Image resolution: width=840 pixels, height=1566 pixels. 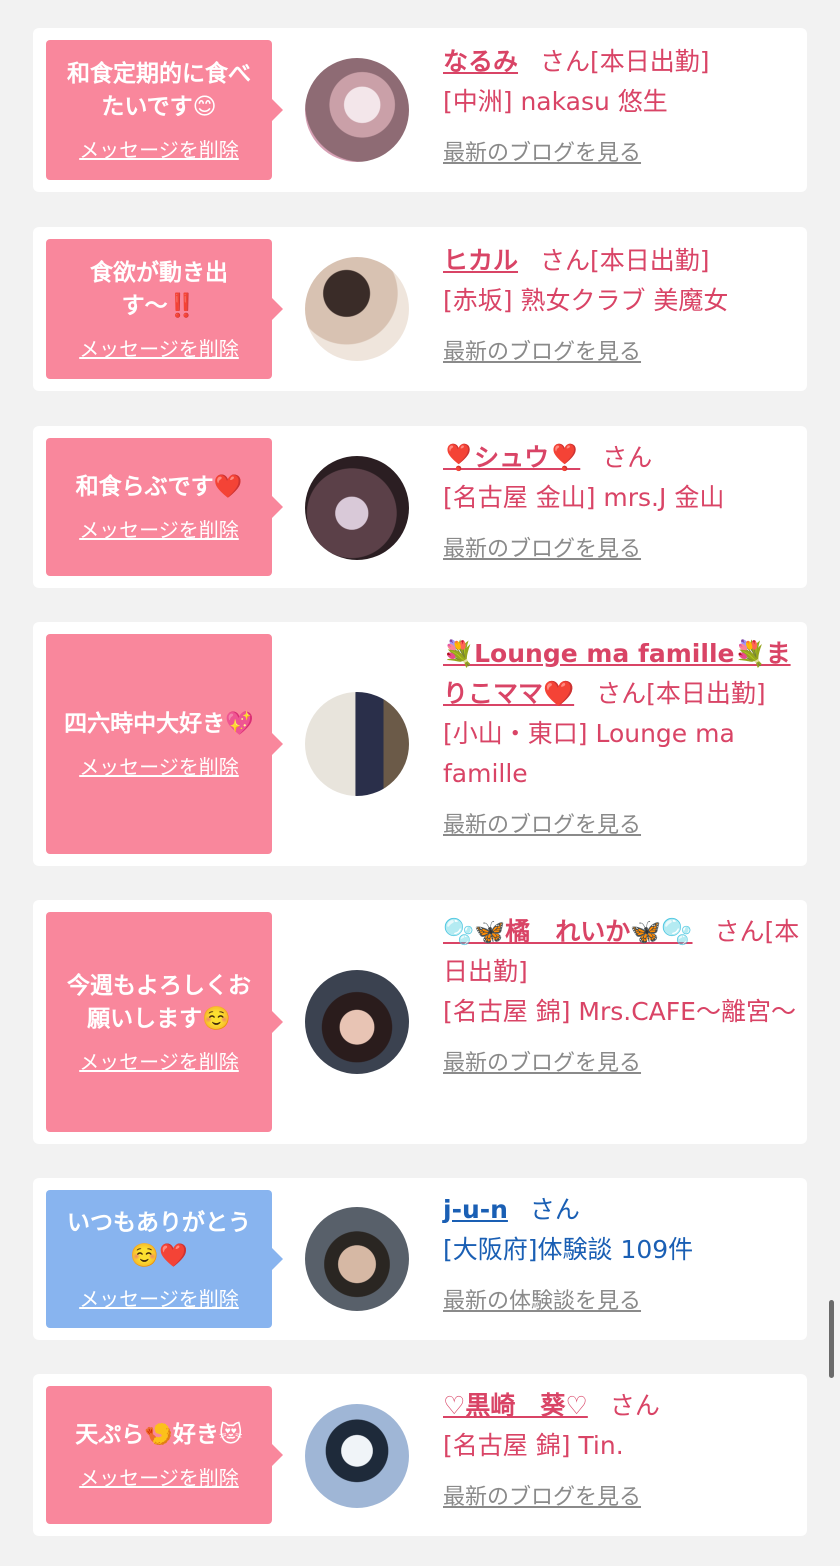 What do you see at coordinates (533, 1445) in the screenshot?
I see `shop-name: [名古屋 錦] Tin.` at bounding box center [533, 1445].